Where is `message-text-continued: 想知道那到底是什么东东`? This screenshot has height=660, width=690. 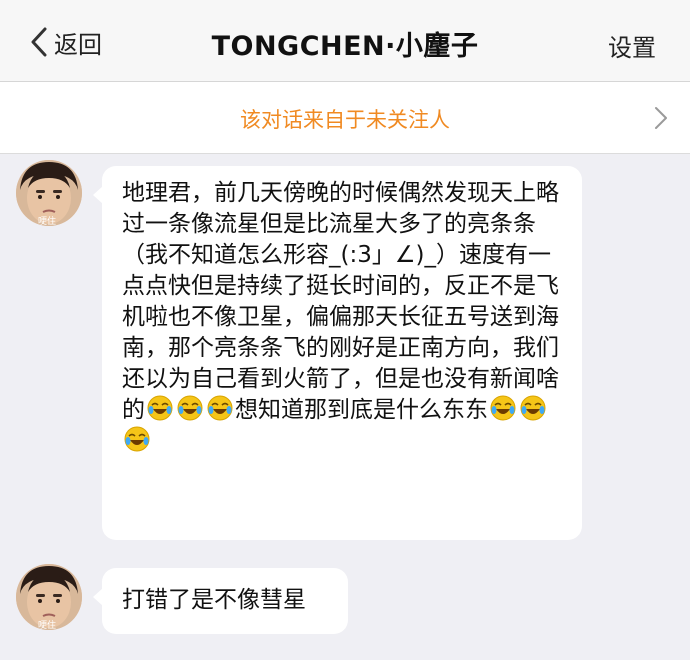 message-text-continued: 想知道那到底是什么东东 is located at coordinates (361, 410).